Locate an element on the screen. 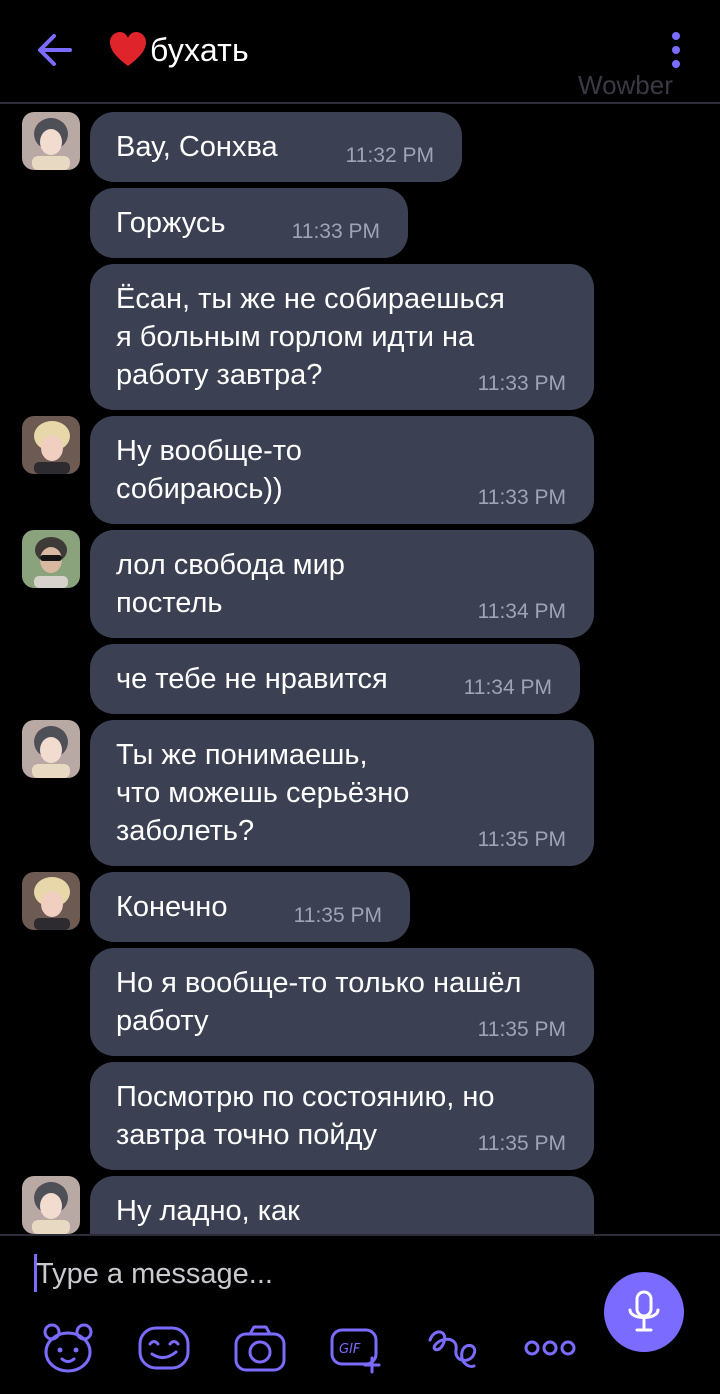 This screenshot has width=720, height=1394. heart-icon is located at coordinates (128, 49).